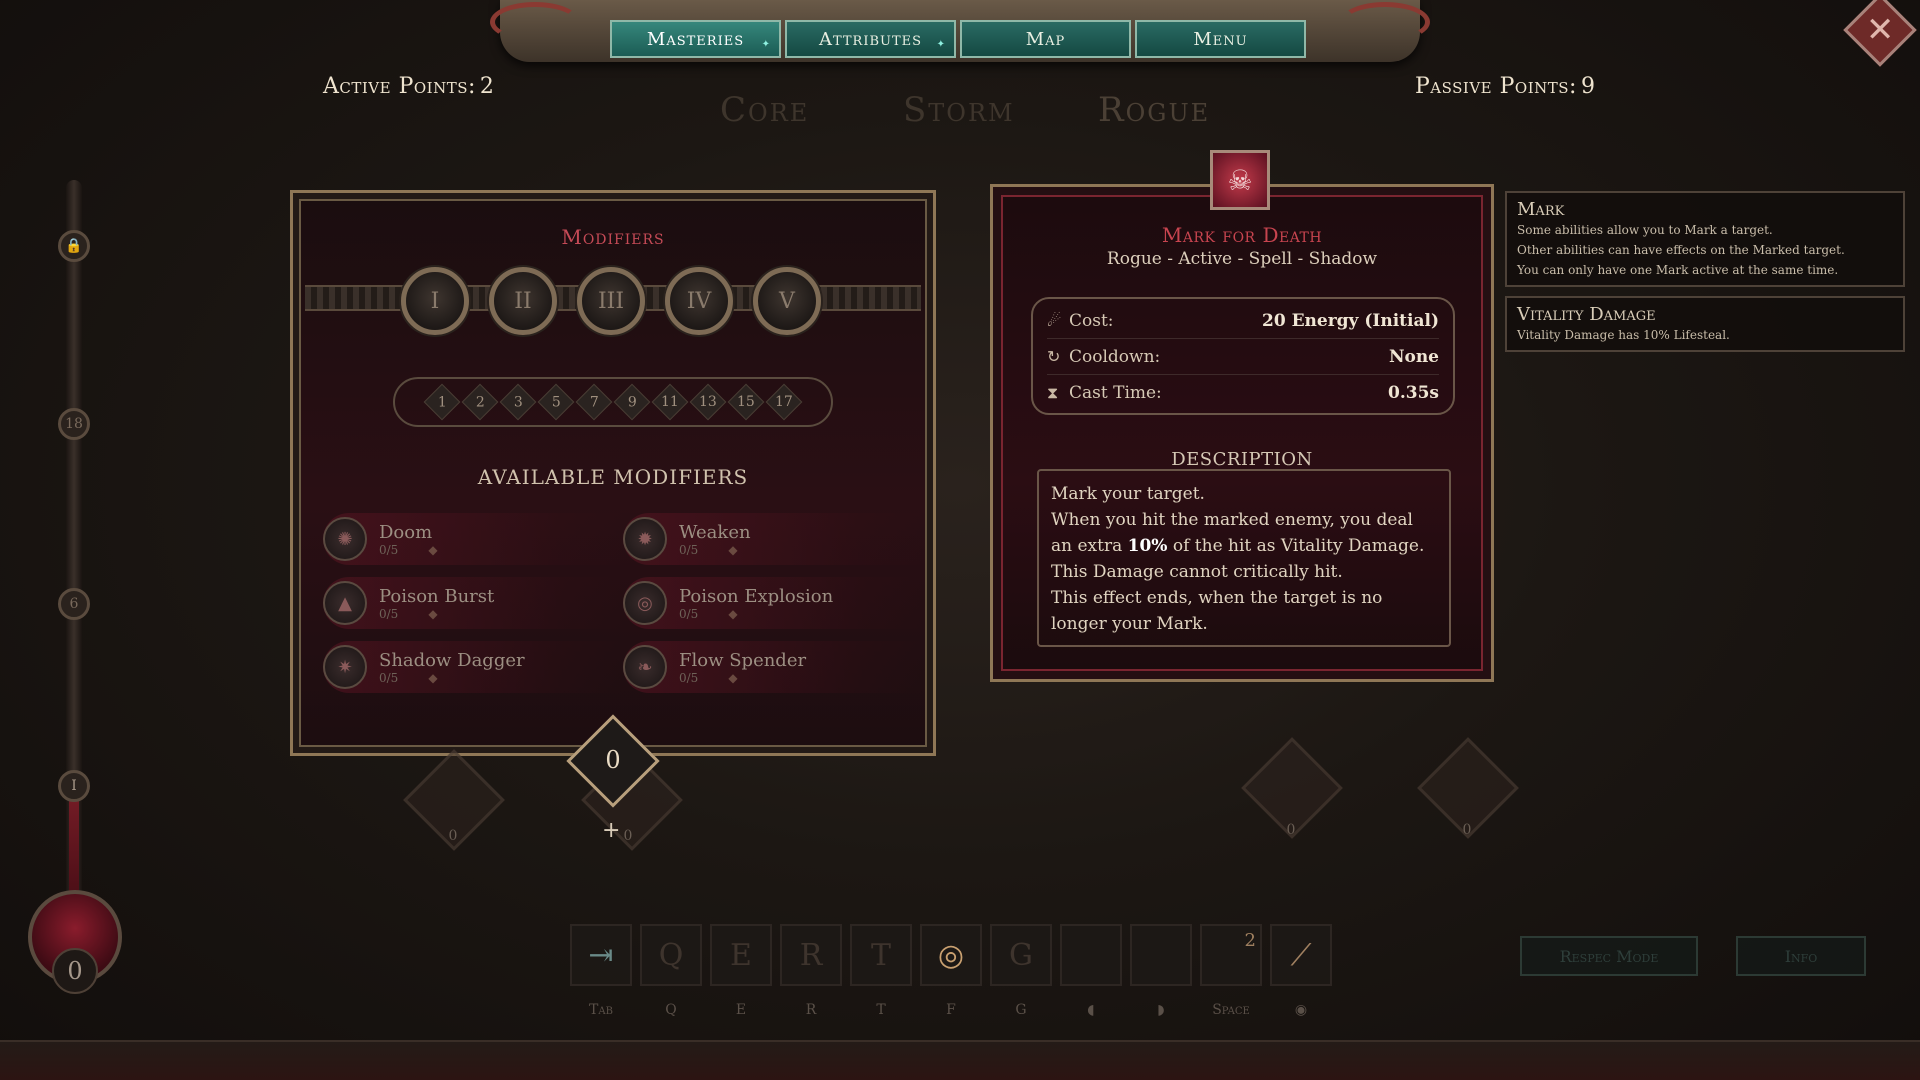 The image size is (1920, 1080). Describe the element at coordinates (74, 424) in the screenshot. I see `track-node-18: 18` at that location.